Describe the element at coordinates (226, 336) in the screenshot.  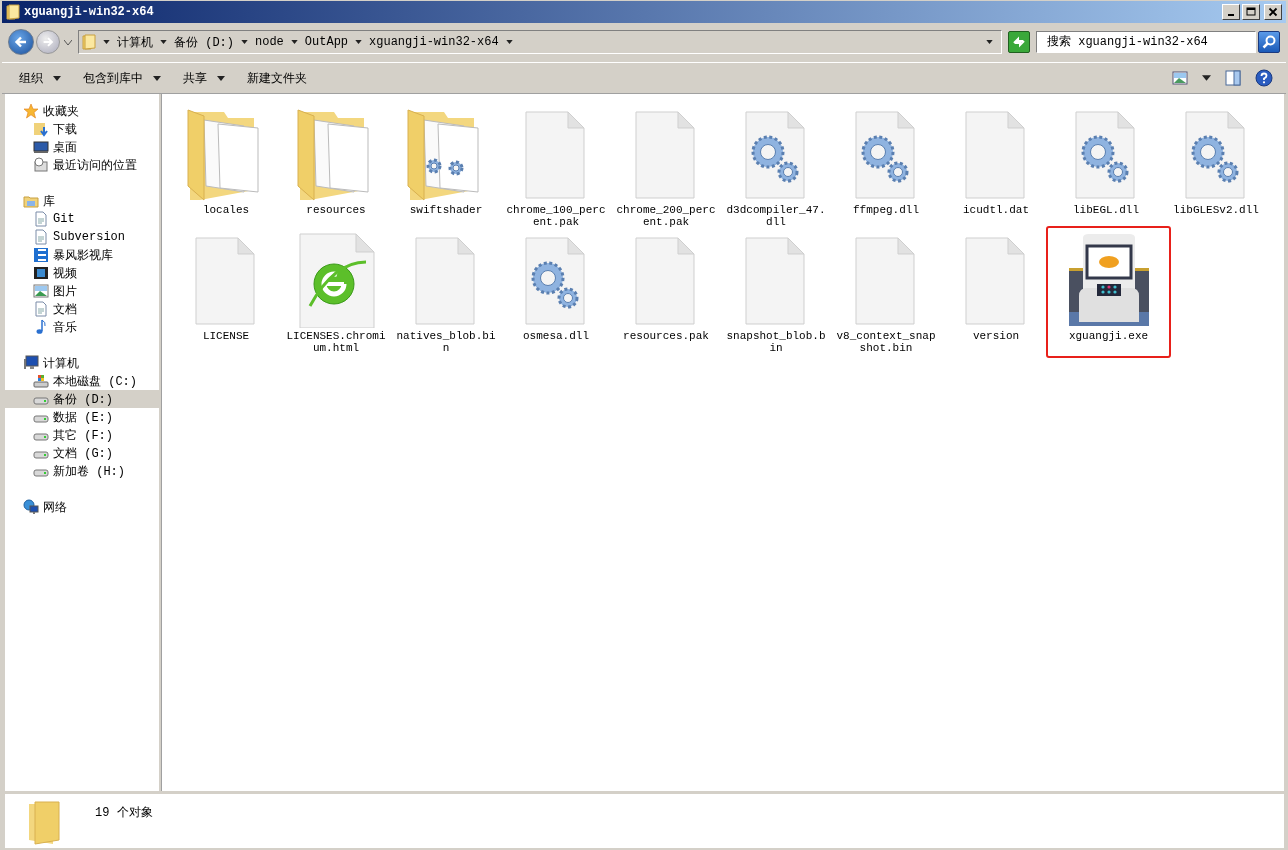
I see `file-name: LICENSE` at that location.